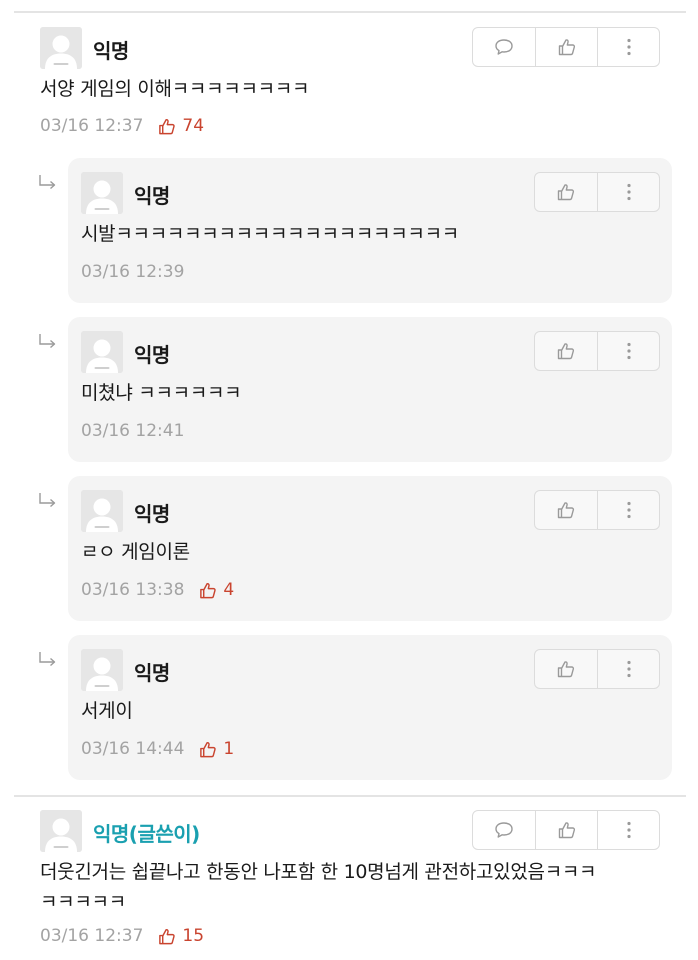 The image size is (698, 960). I want to click on comment-timestamp: 03/16 14:44, so click(133, 749).